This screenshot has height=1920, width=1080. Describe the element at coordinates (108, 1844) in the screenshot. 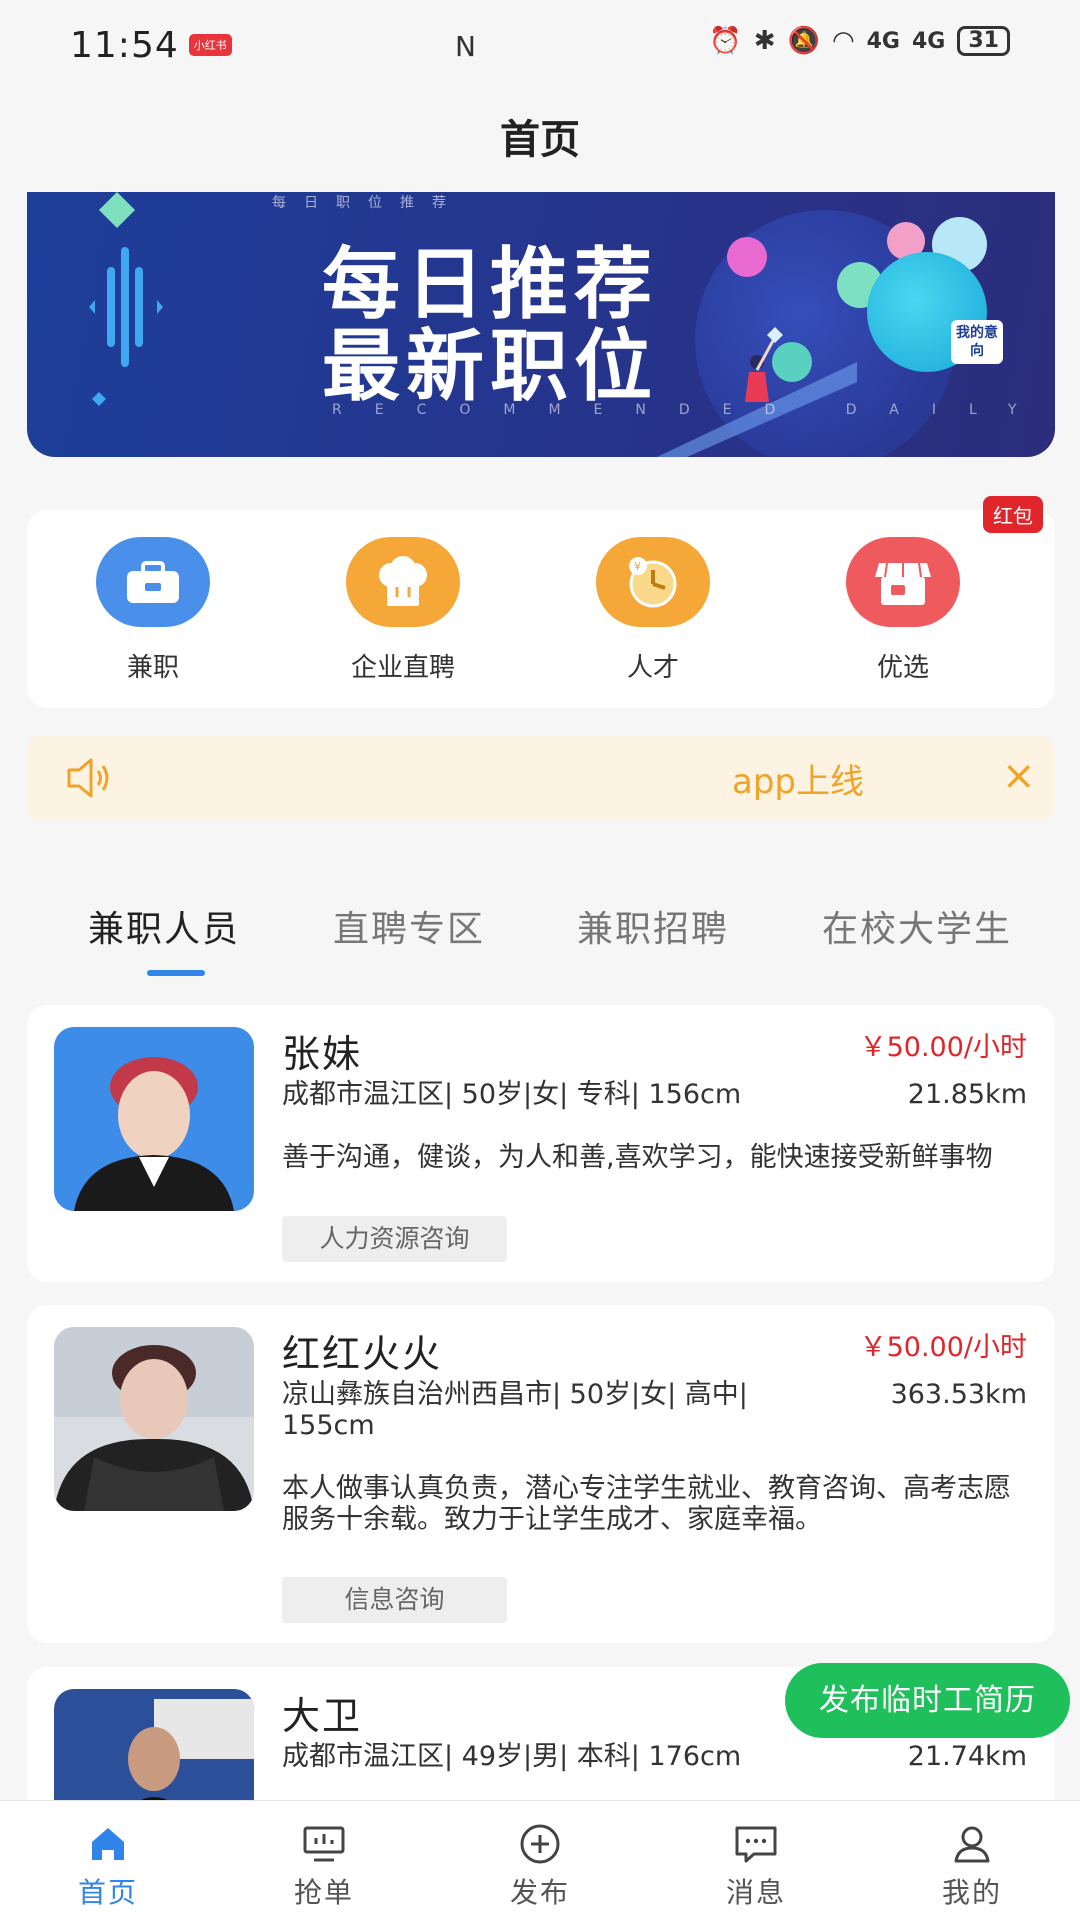

I see `home-icon` at that location.